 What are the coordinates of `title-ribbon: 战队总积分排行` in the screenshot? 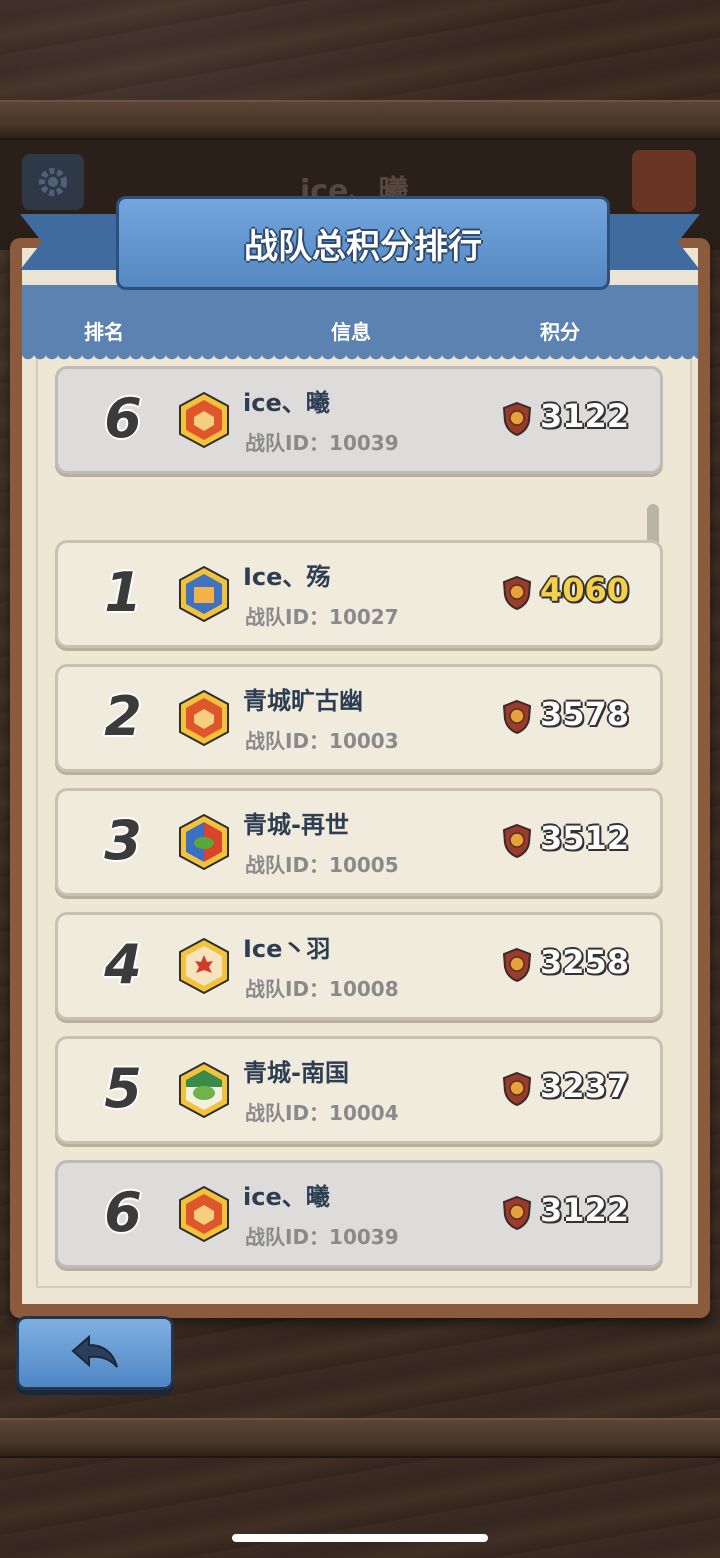 It's located at (363, 243).